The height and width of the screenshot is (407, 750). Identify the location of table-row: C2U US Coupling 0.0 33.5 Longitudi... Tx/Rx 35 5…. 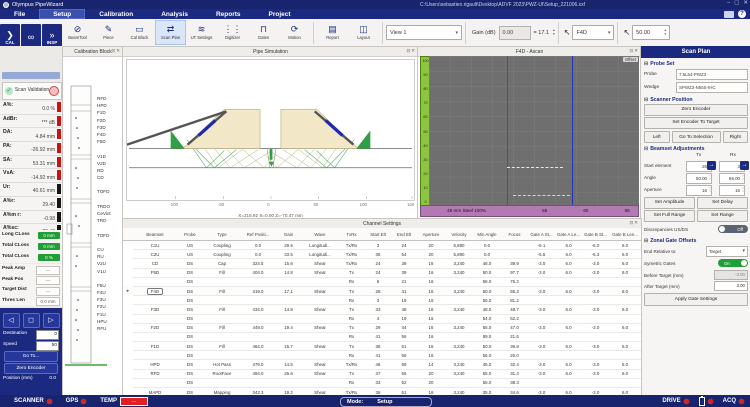
(382, 254).